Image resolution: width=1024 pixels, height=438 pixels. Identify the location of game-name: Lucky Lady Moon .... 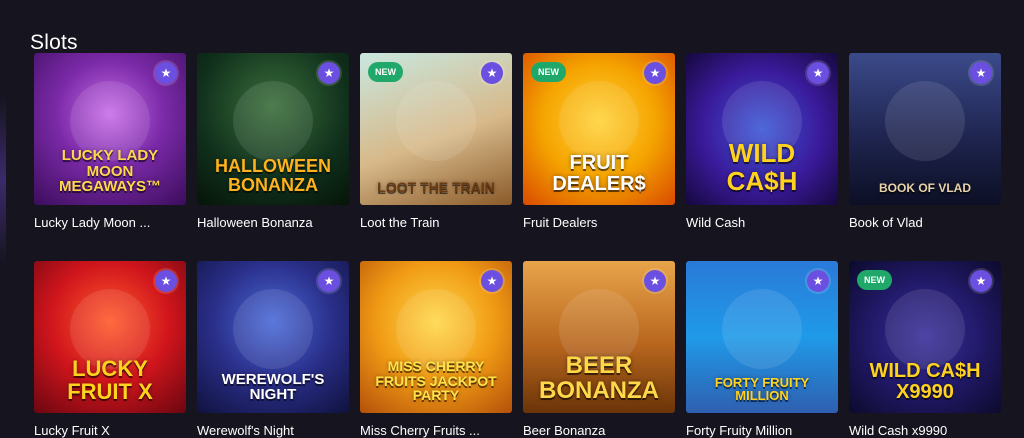
(110, 222).